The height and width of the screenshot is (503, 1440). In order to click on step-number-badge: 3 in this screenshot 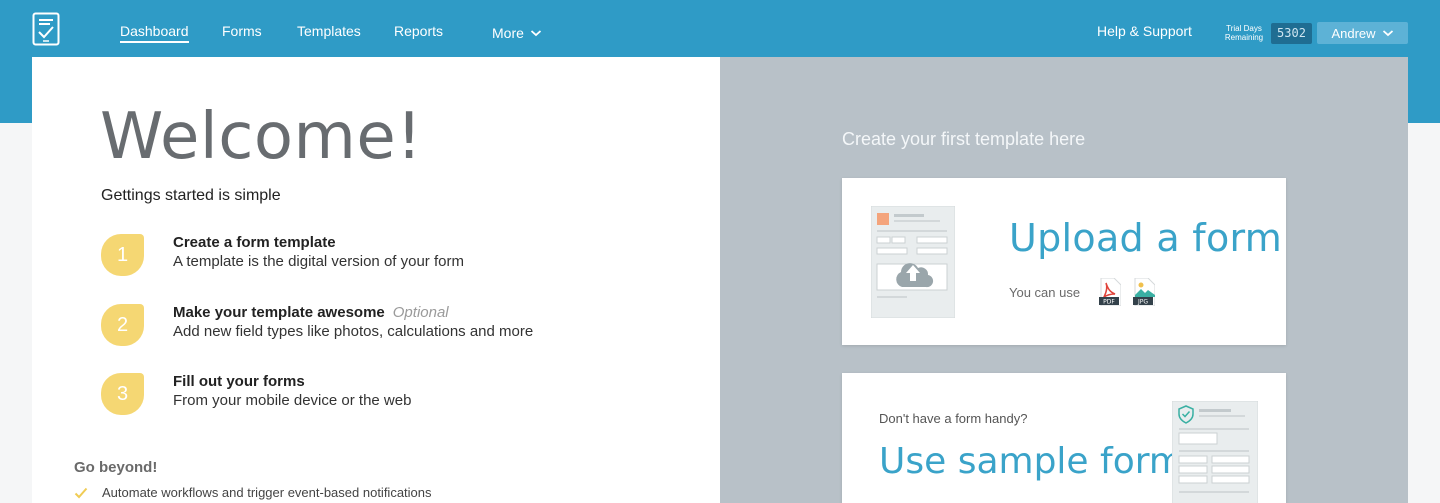, I will do `click(122, 394)`.